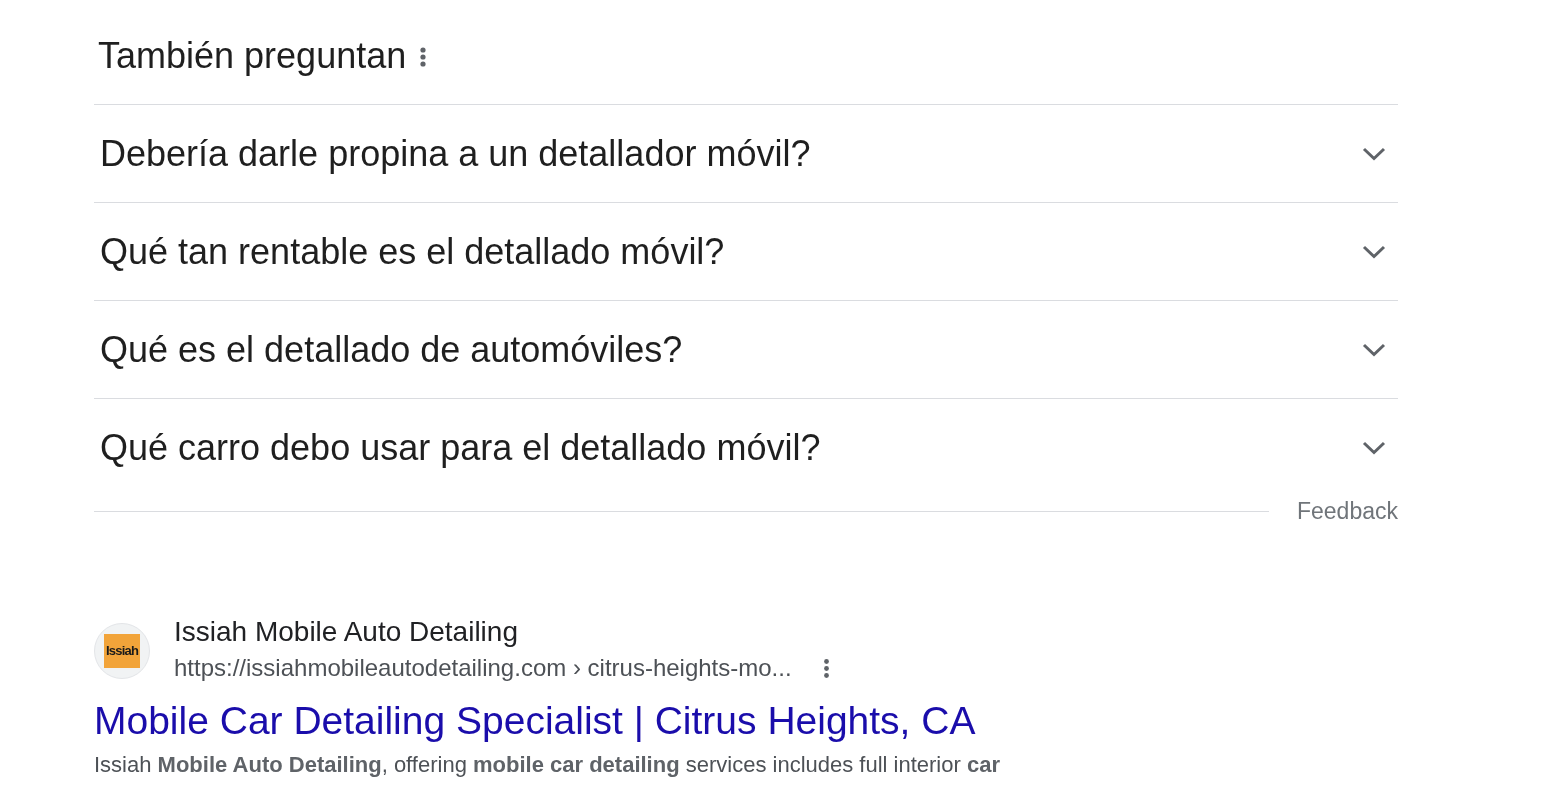 Image resolution: width=1566 pixels, height=786 pixels. What do you see at coordinates (746, 447) in the screenshot?
I see `question-toggle: Qué carro debo usar para el detallado móvil?` at bounding box center [746, 447].